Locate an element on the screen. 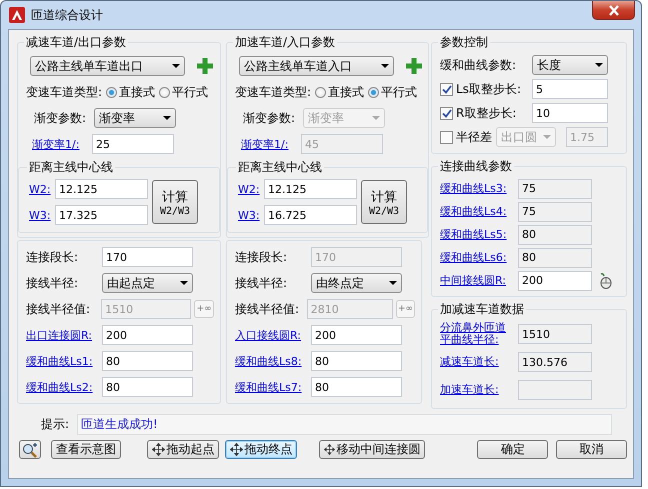  param-link: 缓和曲线Ls1: is located at coordinates (62, 361).